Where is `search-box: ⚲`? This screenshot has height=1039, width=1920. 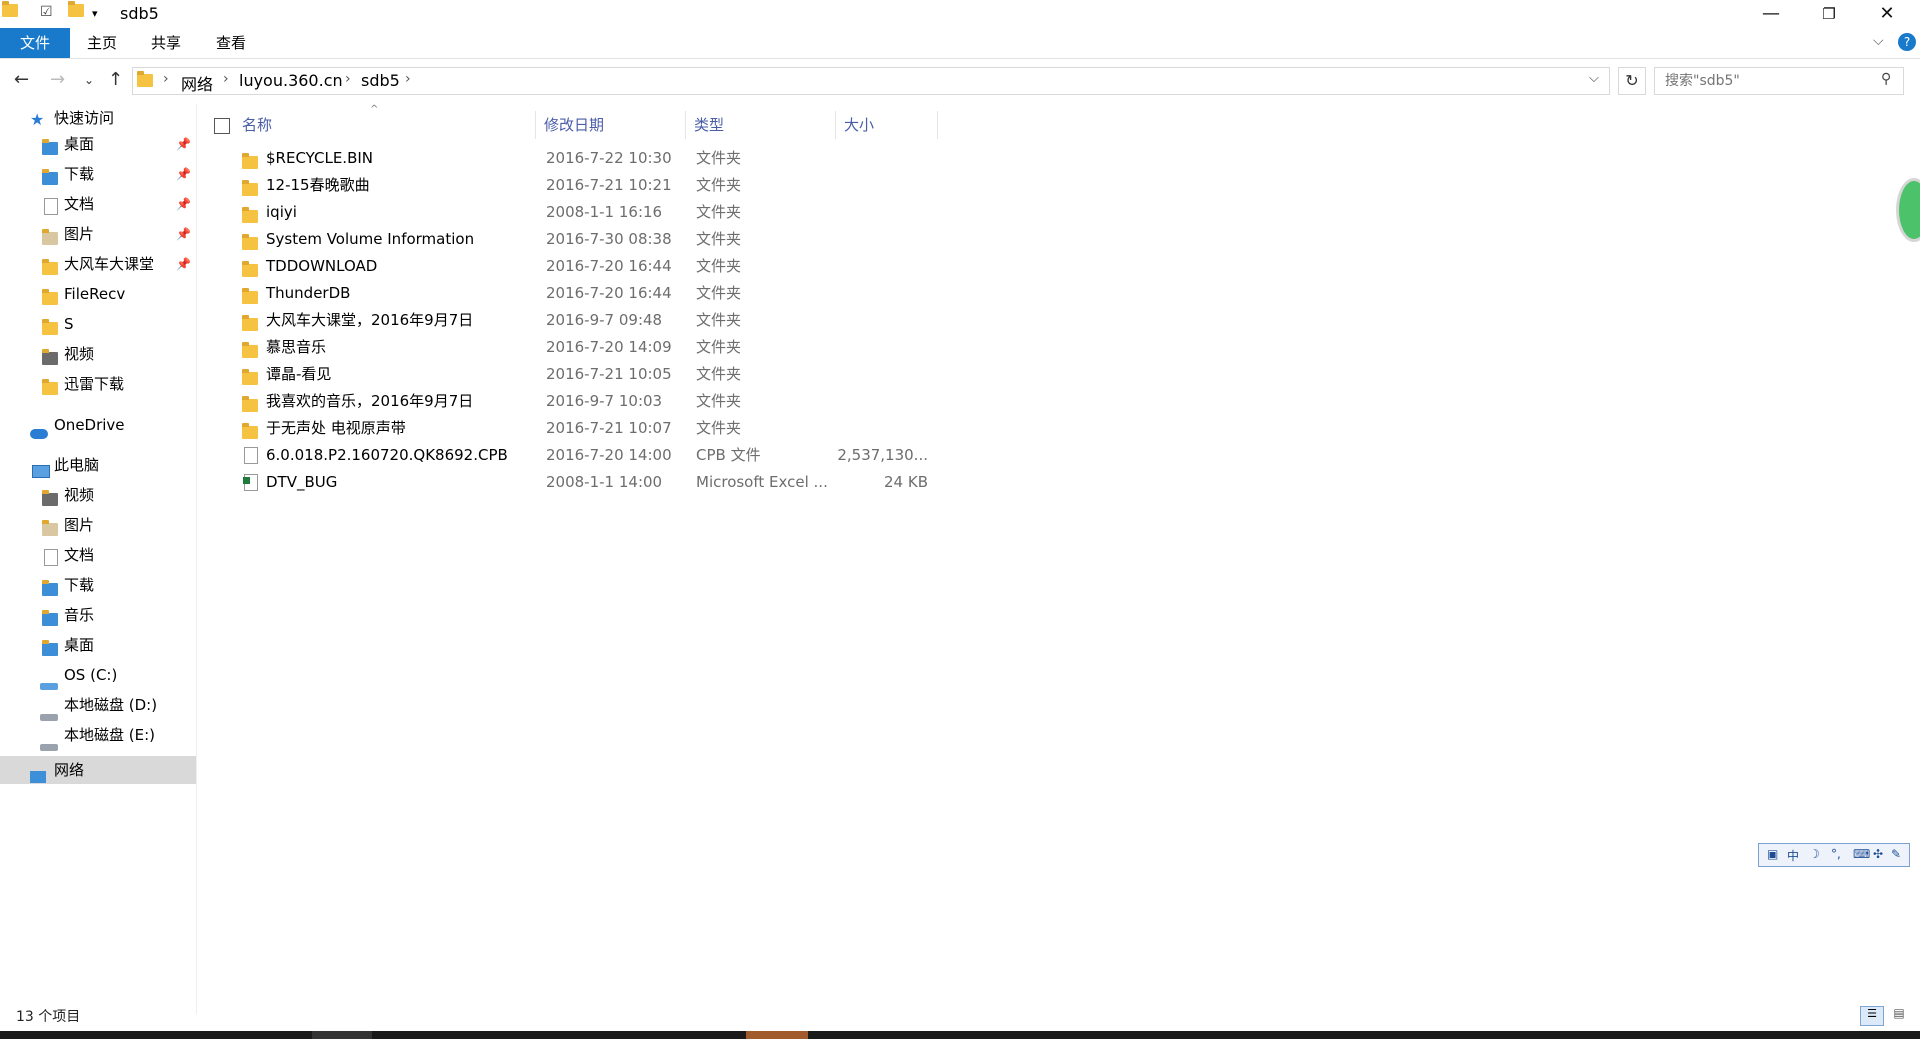 search-box: ⚲ is located at coordinates (1779, 81).